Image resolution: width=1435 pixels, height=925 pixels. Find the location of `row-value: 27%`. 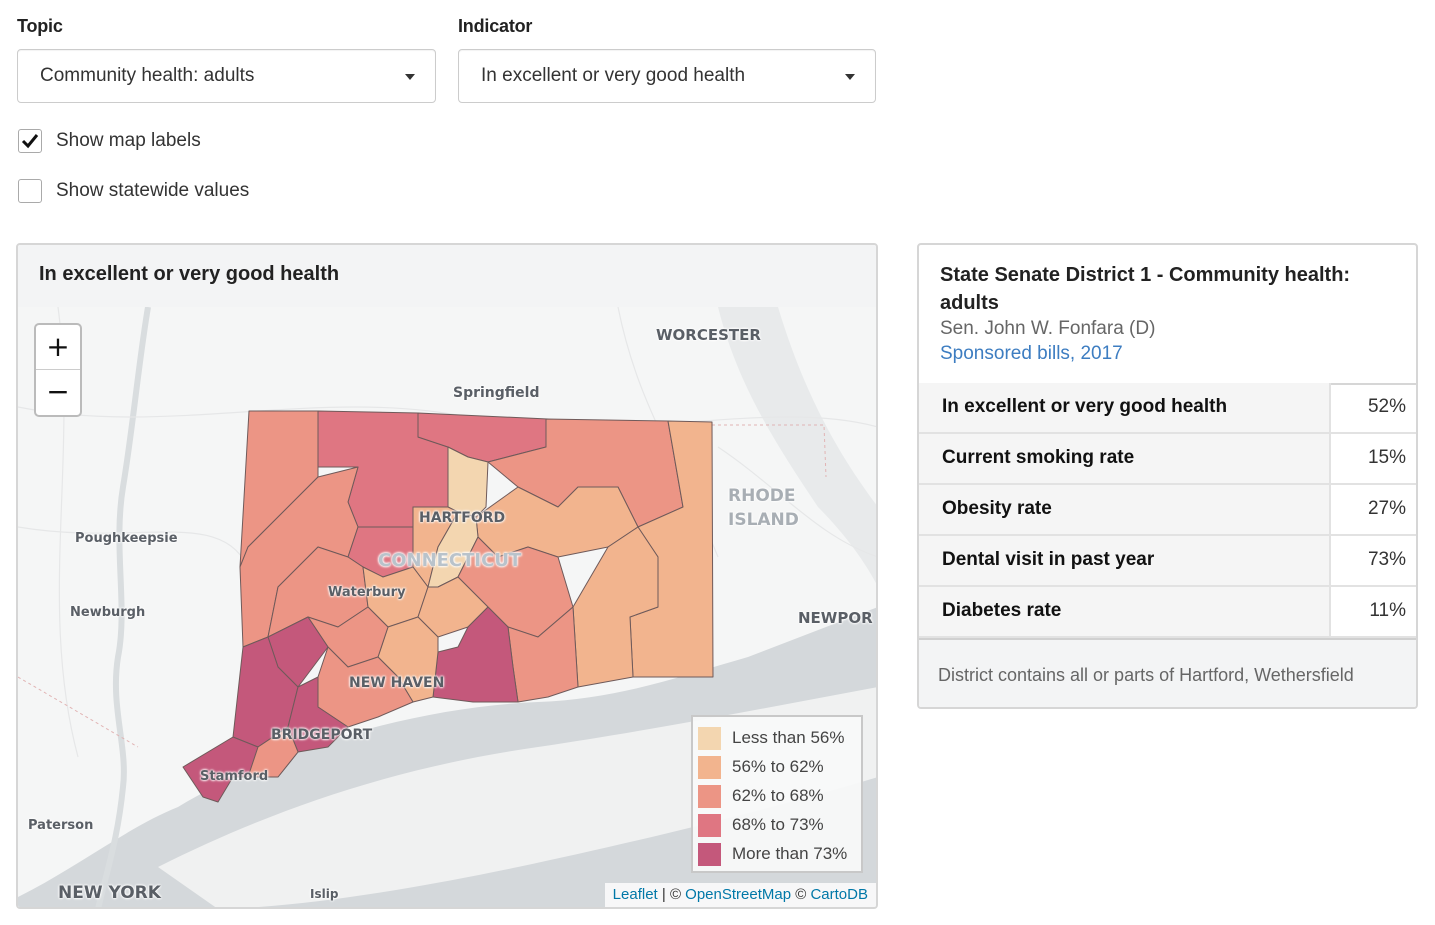

row-value: 27% is located at coordinates (1386, 508).